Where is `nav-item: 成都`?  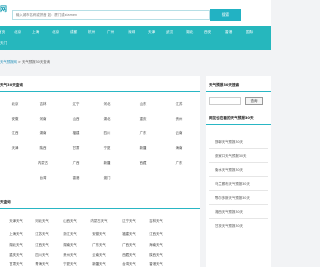 nav-item: 成都 is located at coordinates (73, 32).